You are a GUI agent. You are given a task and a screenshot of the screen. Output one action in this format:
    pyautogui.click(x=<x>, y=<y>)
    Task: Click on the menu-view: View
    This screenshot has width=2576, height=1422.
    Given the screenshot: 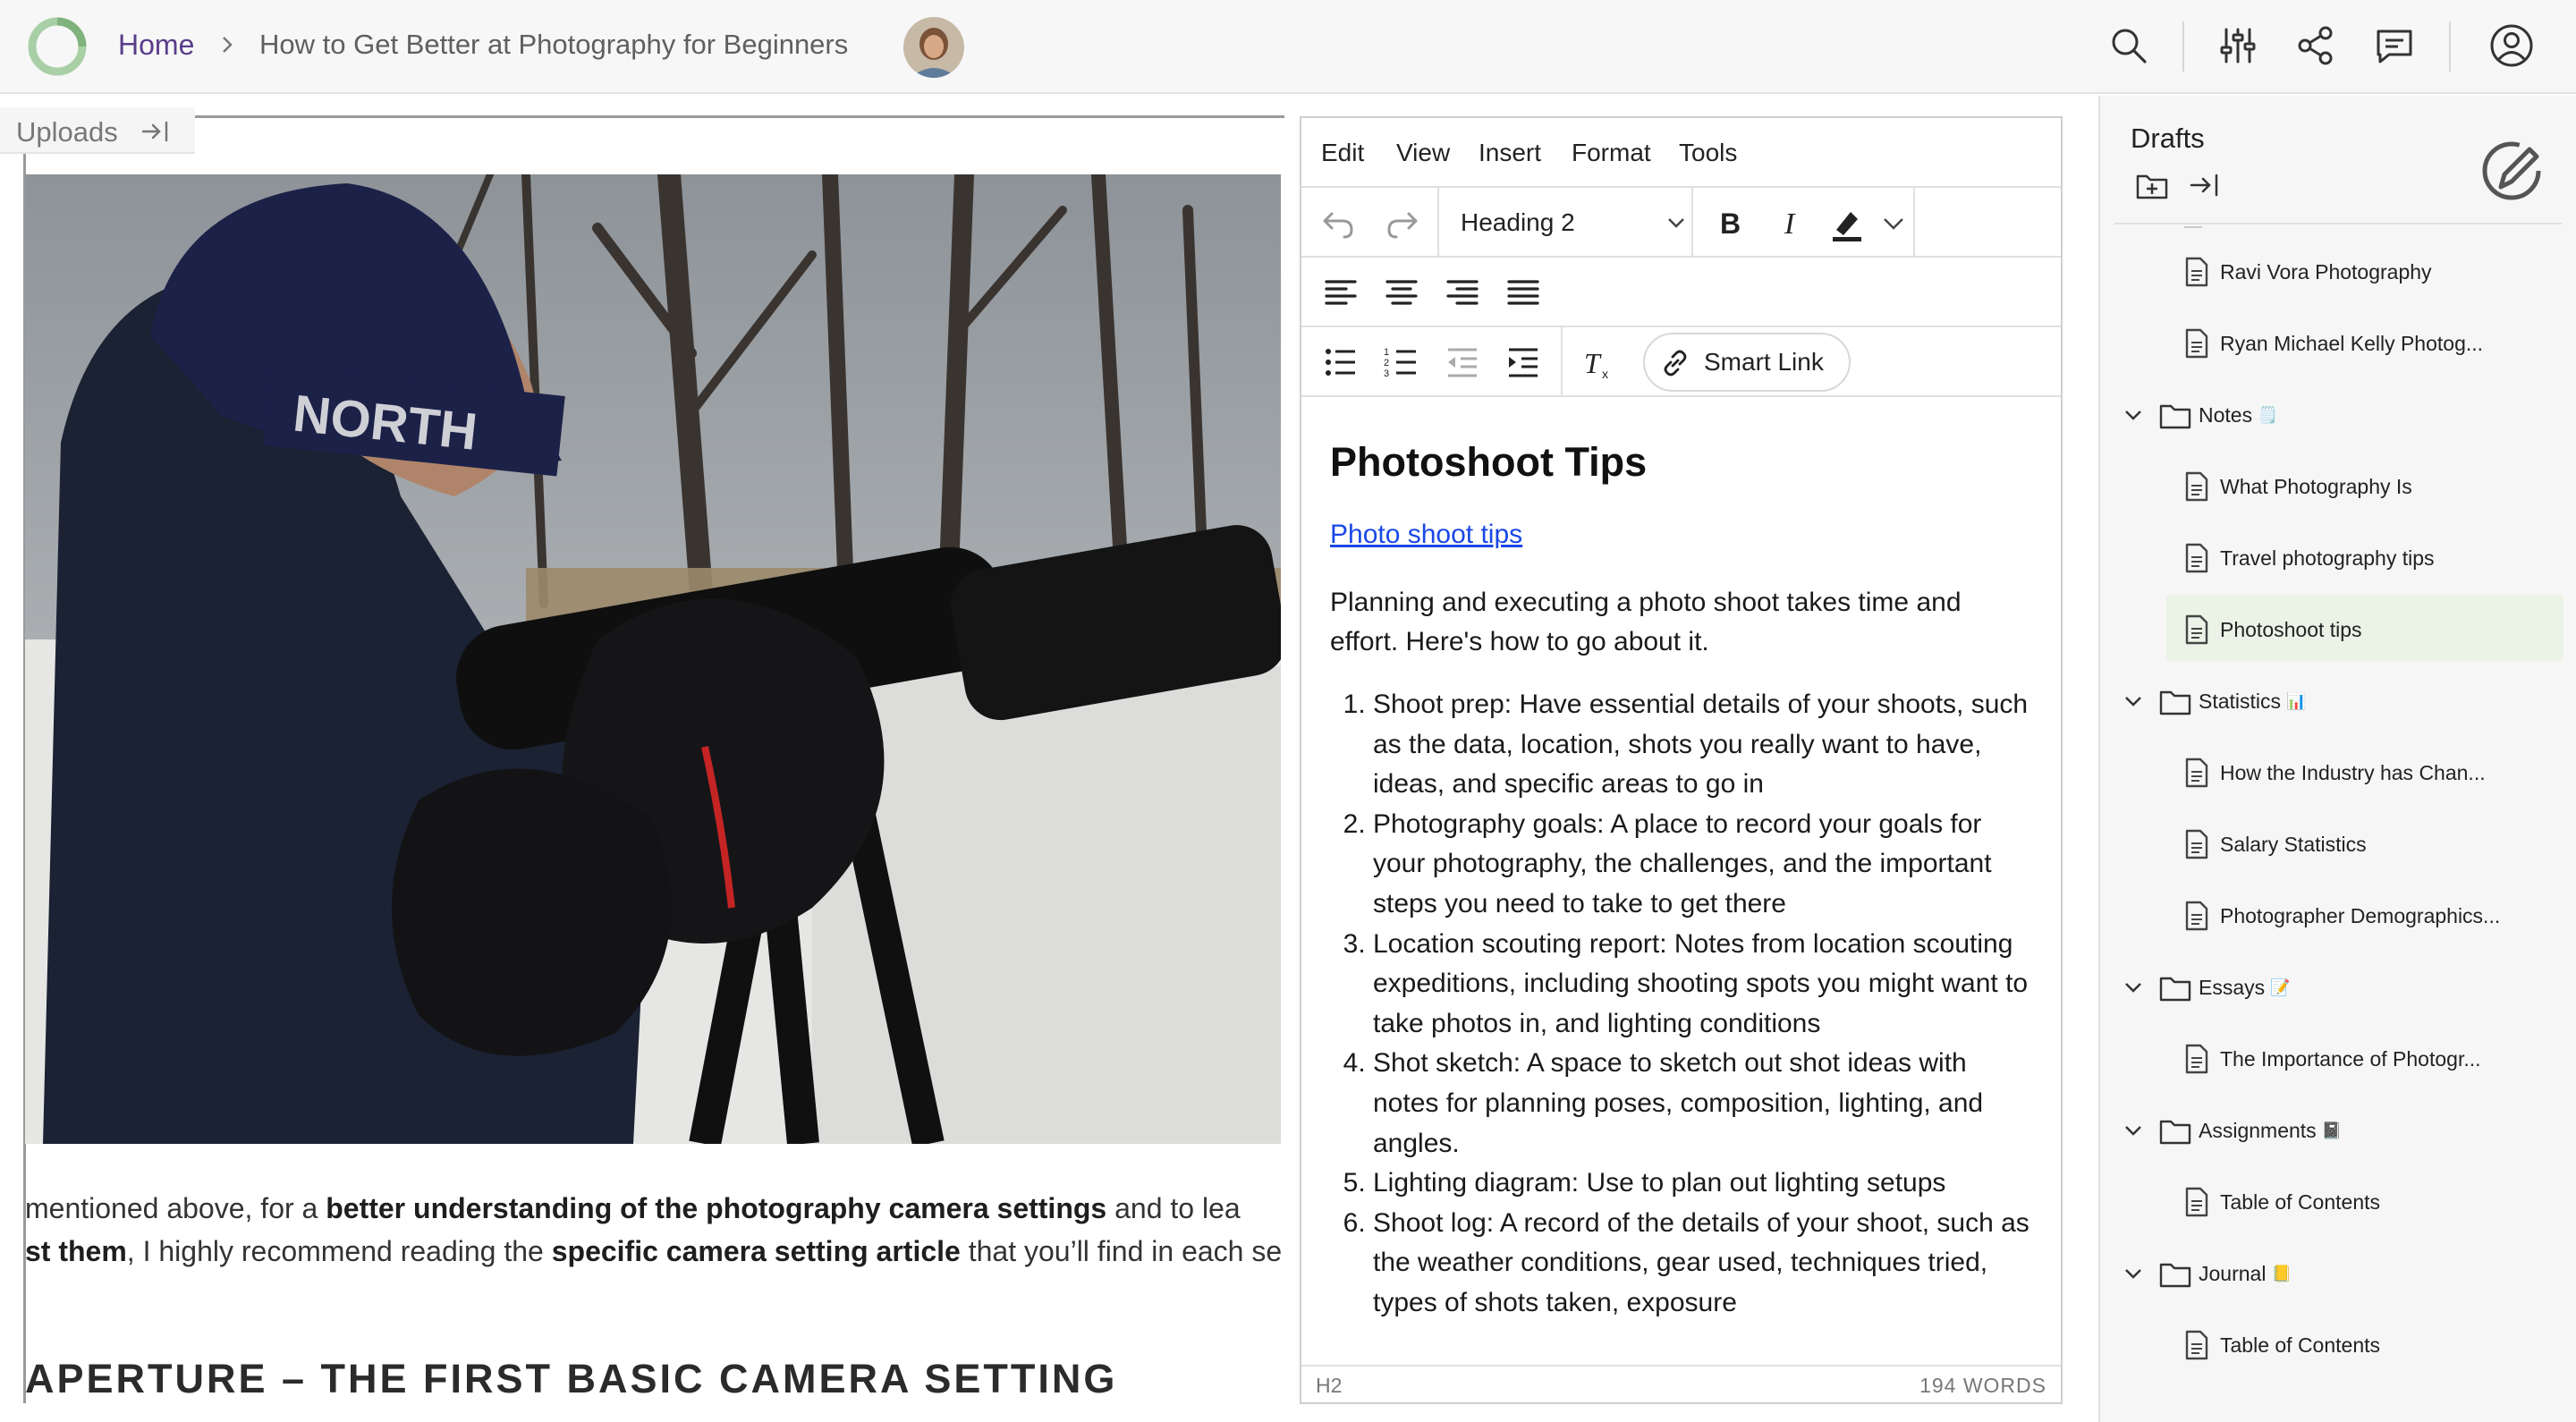 What is the action you would take?
    pyautogui.click(x=1423, y=153)
    